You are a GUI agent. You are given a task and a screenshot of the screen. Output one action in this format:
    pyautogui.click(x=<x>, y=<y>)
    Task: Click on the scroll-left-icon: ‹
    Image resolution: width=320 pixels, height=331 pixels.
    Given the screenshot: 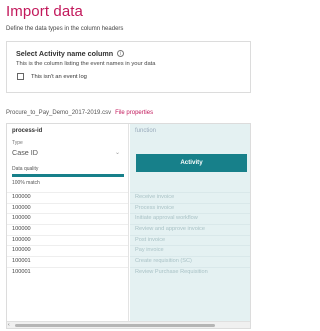 What is the action you would take?
    pyautogui.click(x=9, y=325)
    